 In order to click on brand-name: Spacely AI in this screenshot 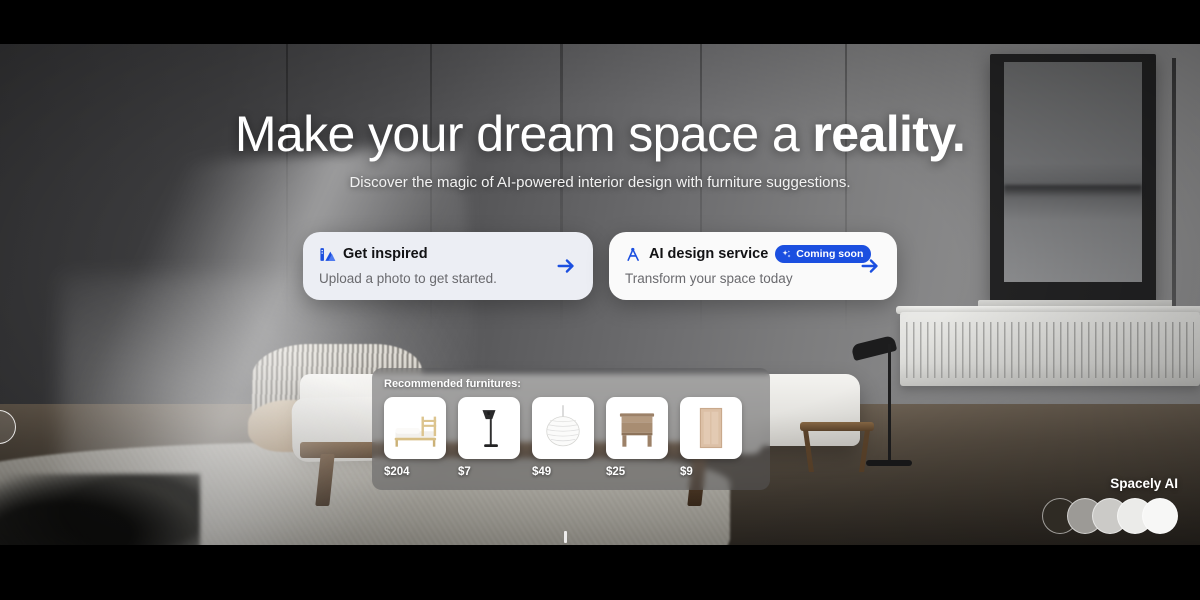, I will do `click(1144, 483)`.